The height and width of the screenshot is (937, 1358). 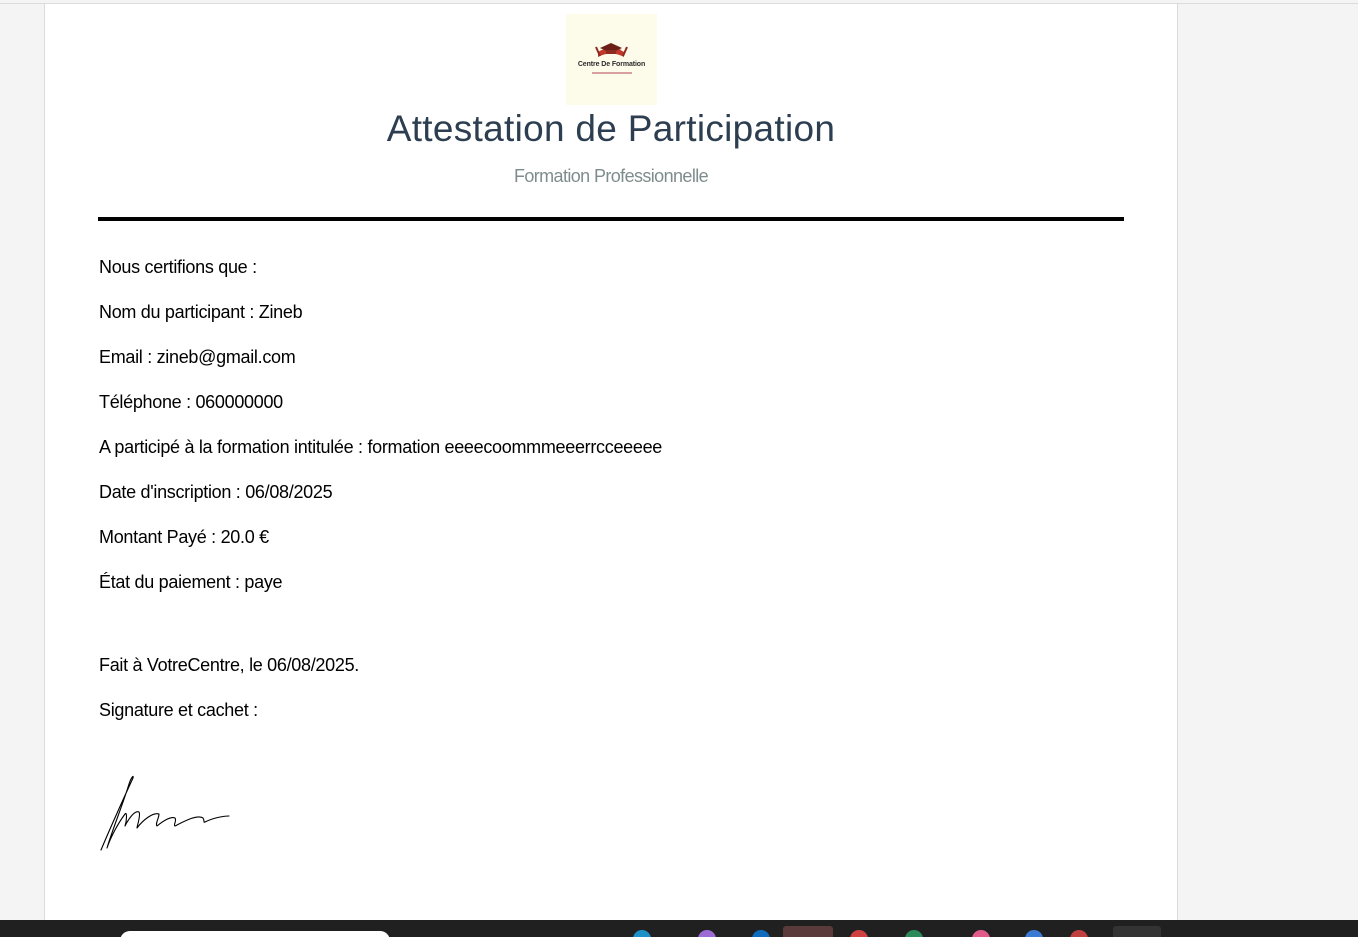 I want to click on graduation-cap-icon, so click(x=611, y=50).